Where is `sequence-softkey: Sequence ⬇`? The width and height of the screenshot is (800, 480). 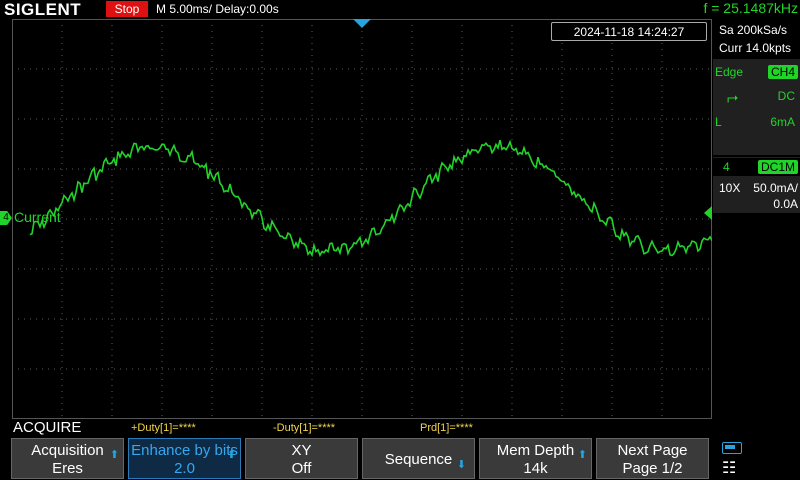 sequence-softkey: Sequence ⬇ is located at coordinates (418, 458).